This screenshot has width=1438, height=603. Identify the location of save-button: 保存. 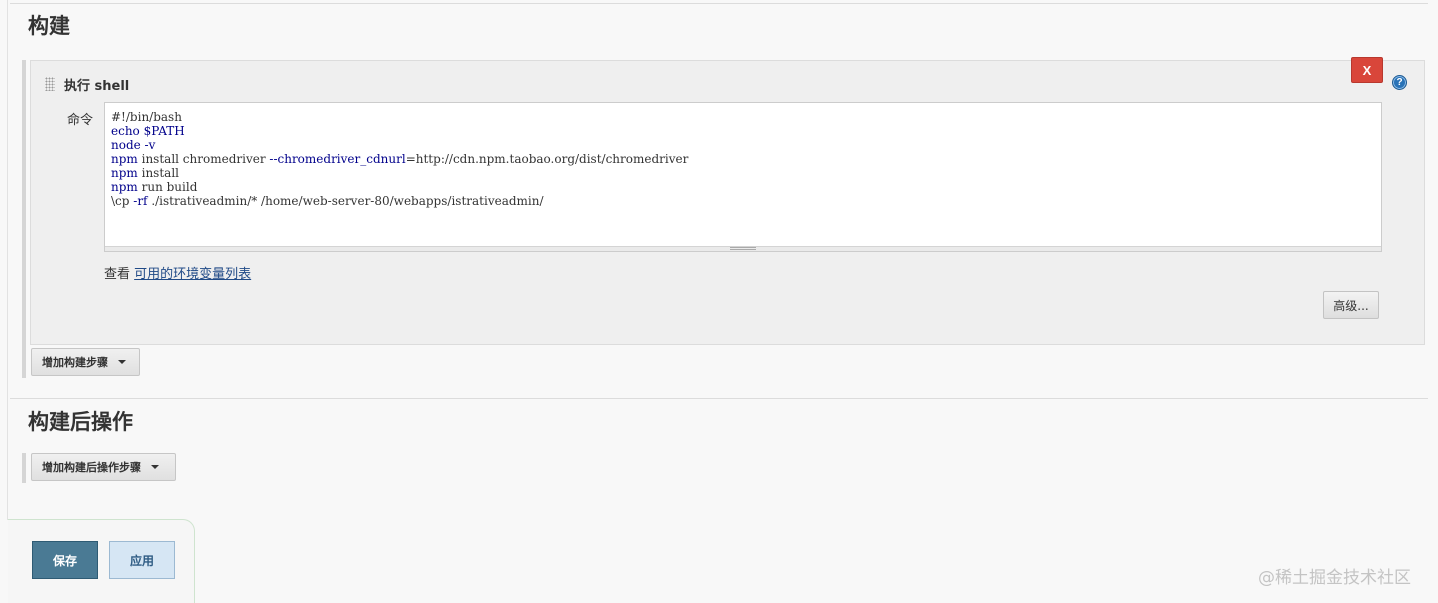
(65, 560).